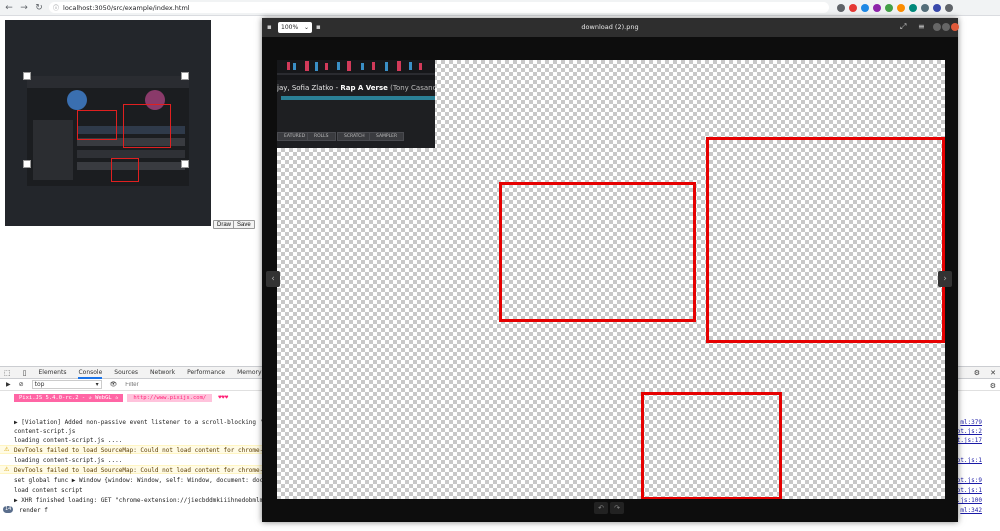 This screenshot has height=531, width=1000. What do you see at coordinates (937, 27) in the screenshot?
I see `minimize-icon` at bounding box center [937, 27].